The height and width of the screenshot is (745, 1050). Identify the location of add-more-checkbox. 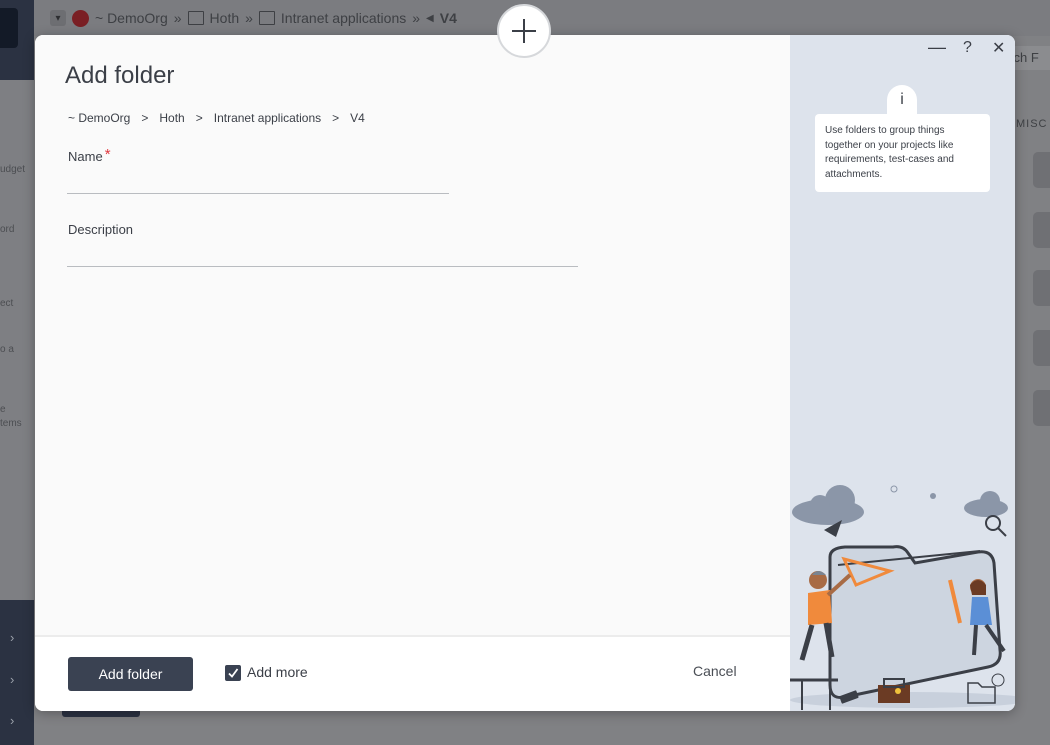
(233, 673).